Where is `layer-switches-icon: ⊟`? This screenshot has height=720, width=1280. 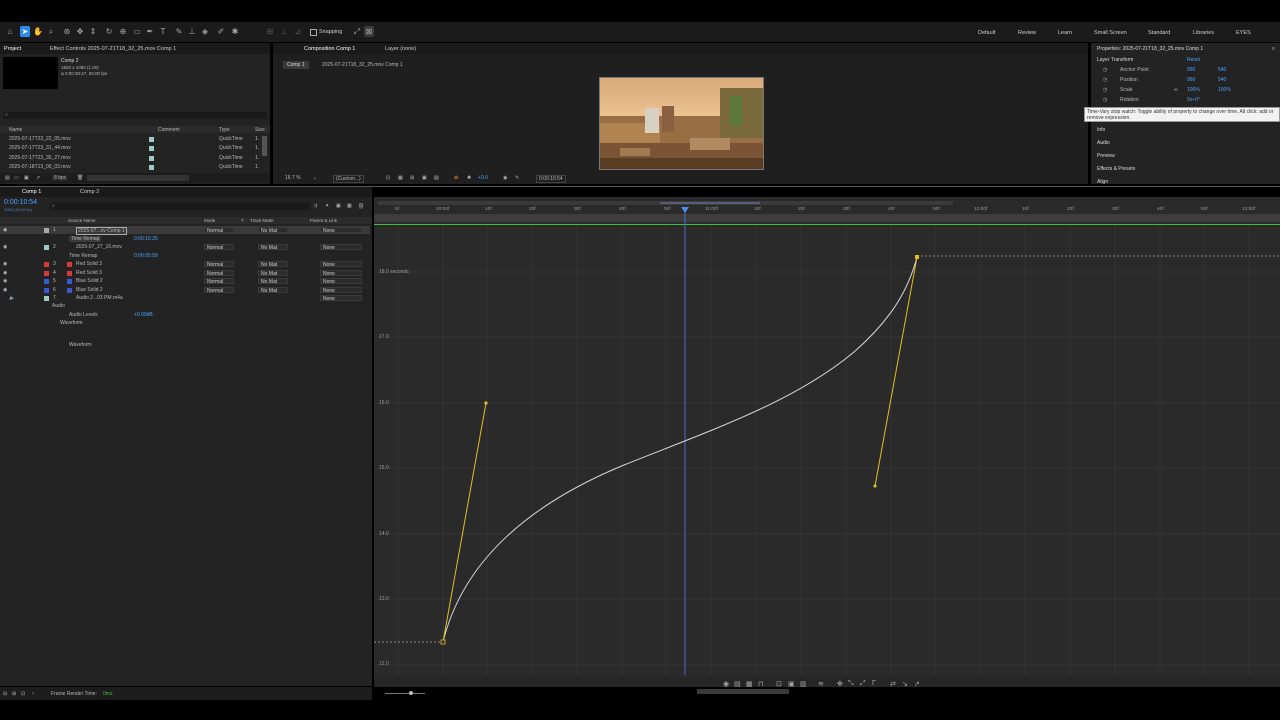
layer-switches-icon: ⊟ is located at coordinates (5, 694).